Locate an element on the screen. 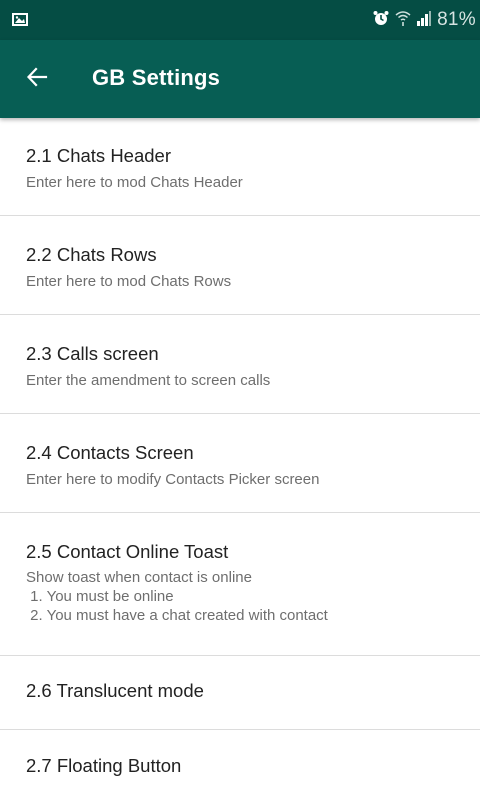  setting-subtitle: Enter the amendment to screen calls is located at coordinates (148, 380).